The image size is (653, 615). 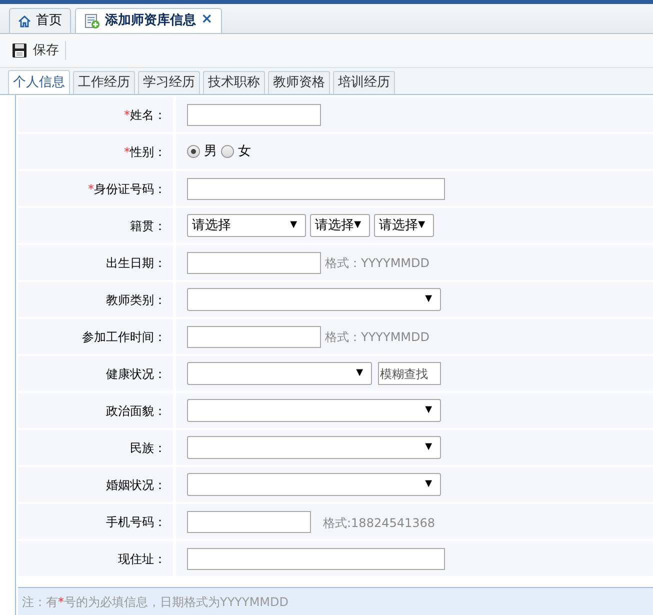 What do you see at coordinates (169, 82) in the screenshot?
I see `section-tab: 学习经历` at bounding box center [169, 82].